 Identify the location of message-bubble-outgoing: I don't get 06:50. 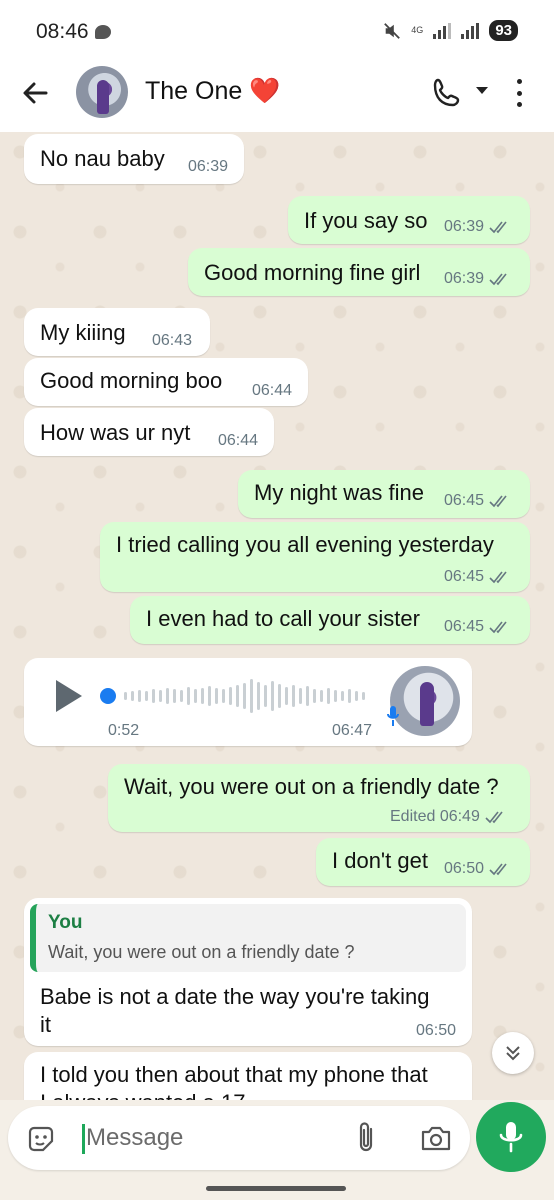
(423, 862).